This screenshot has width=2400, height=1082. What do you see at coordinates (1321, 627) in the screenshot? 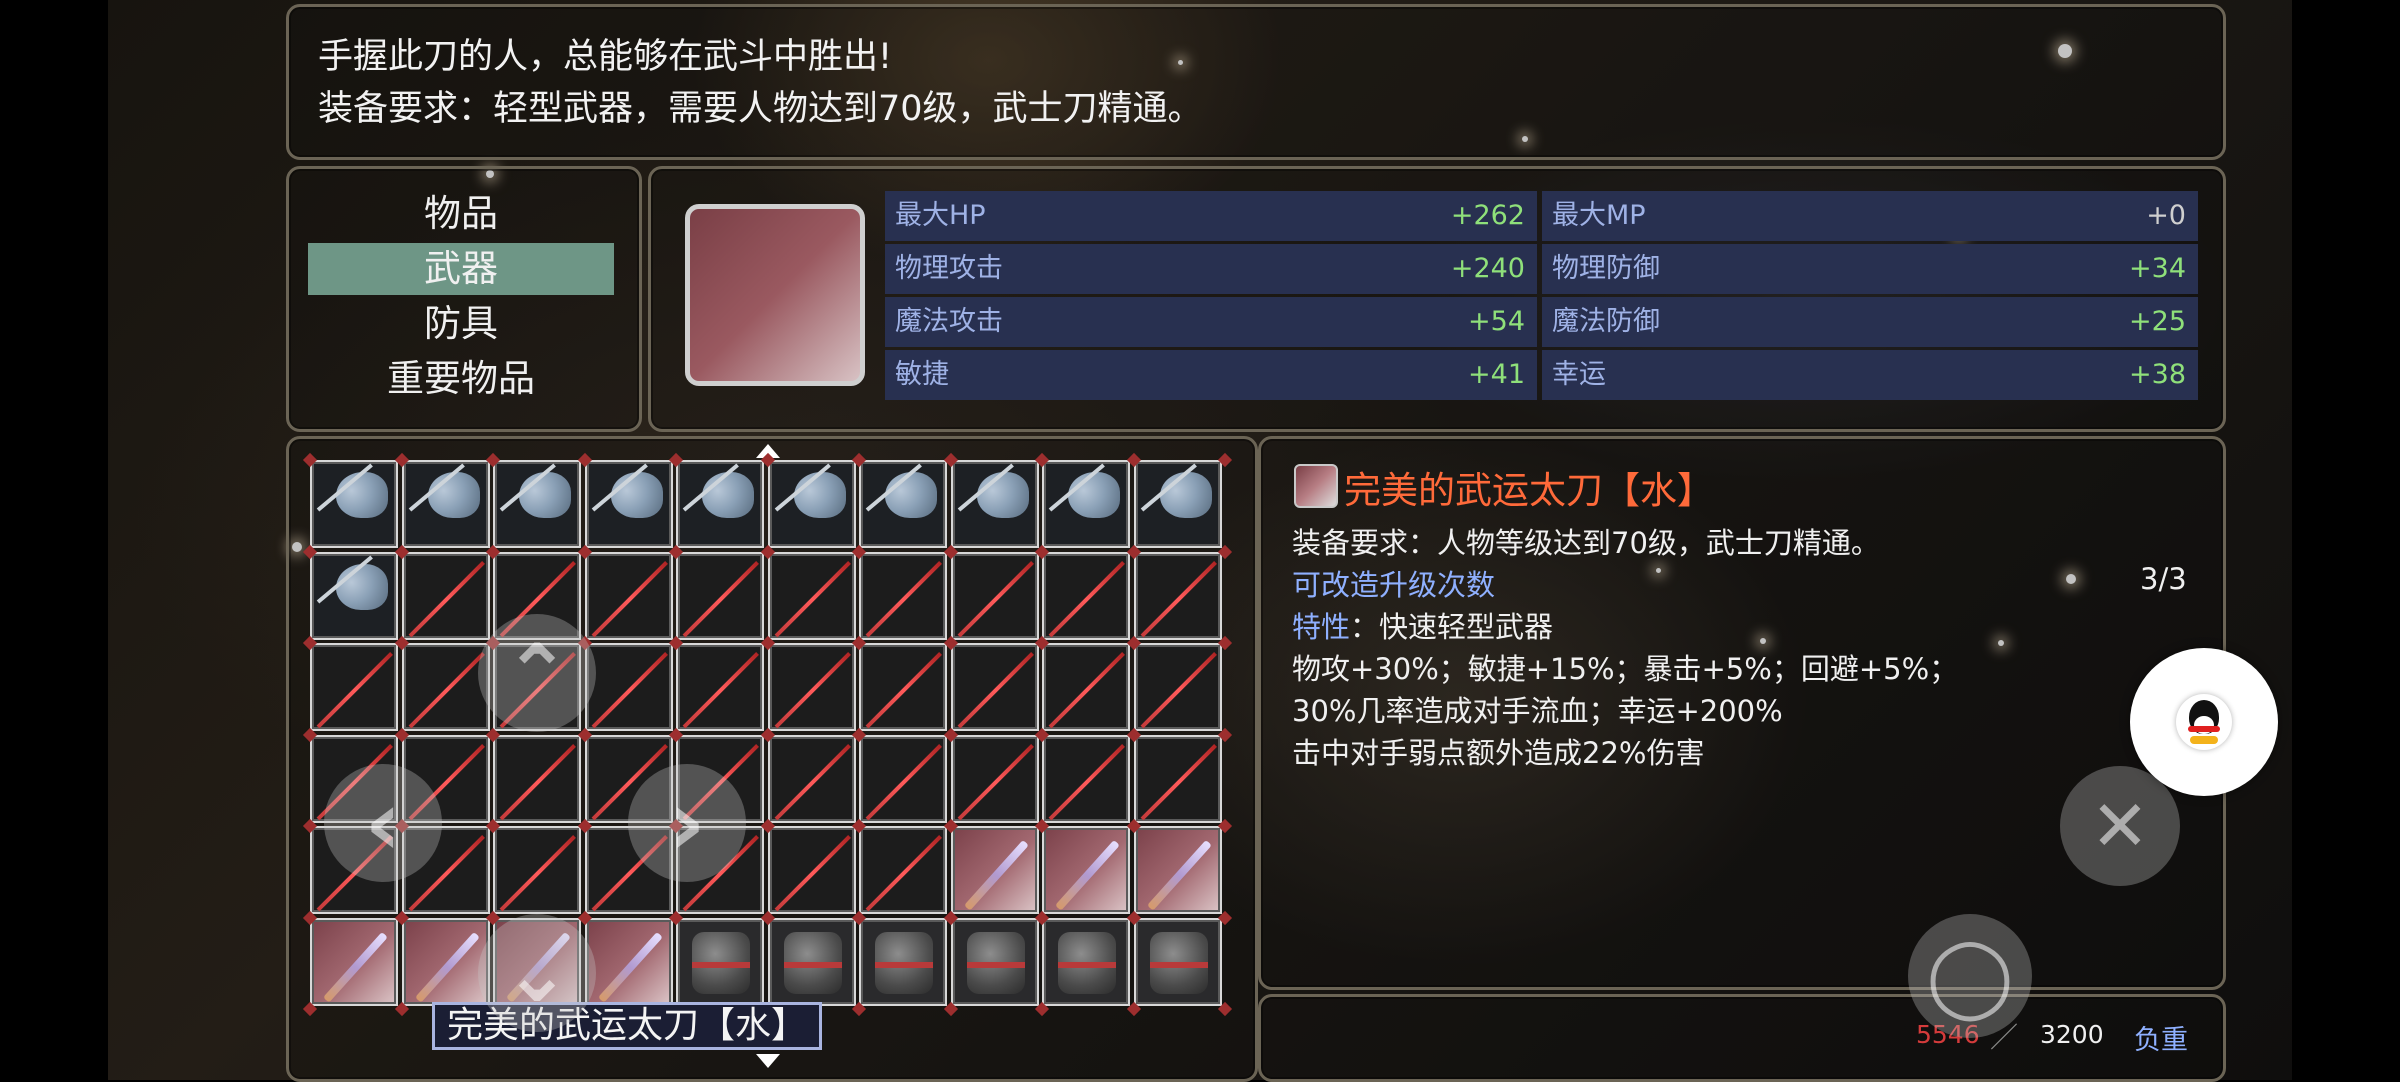
I see `trait-label: 特性` at bounding box center [1321, 627].